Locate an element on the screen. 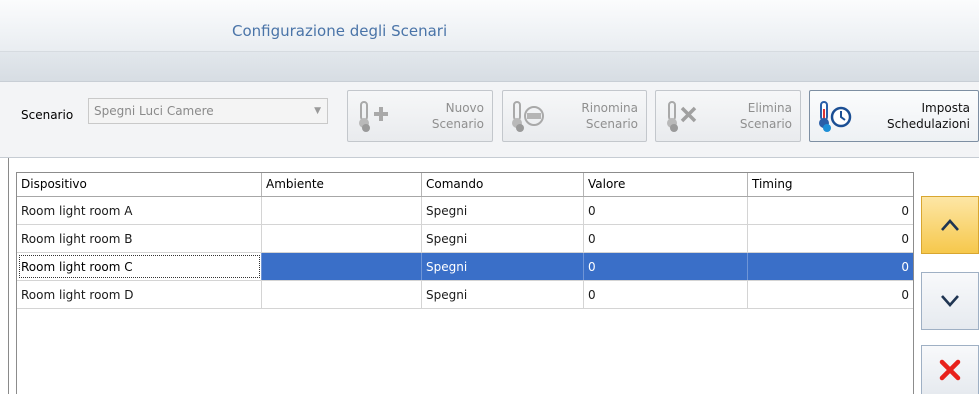  chevron-down-icon: ▼ is located at coordinates (317, 111).